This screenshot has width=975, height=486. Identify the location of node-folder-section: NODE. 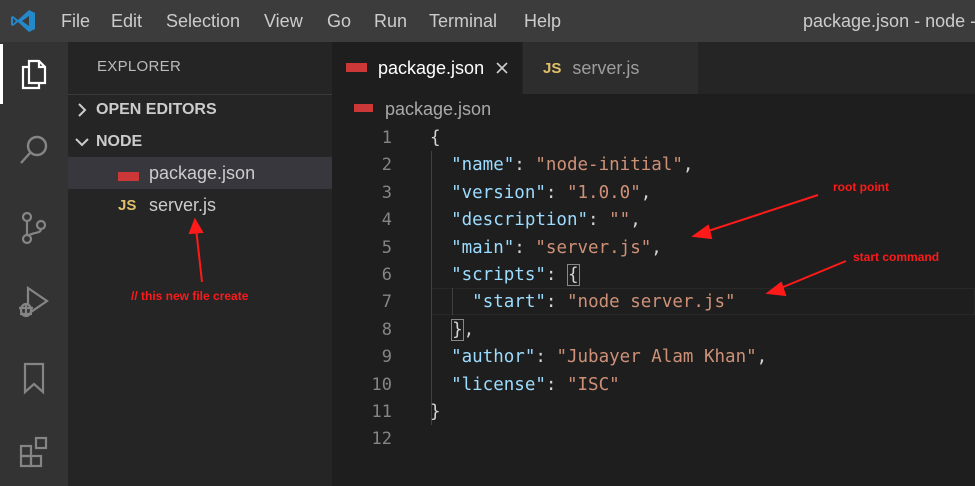
(200, 142).